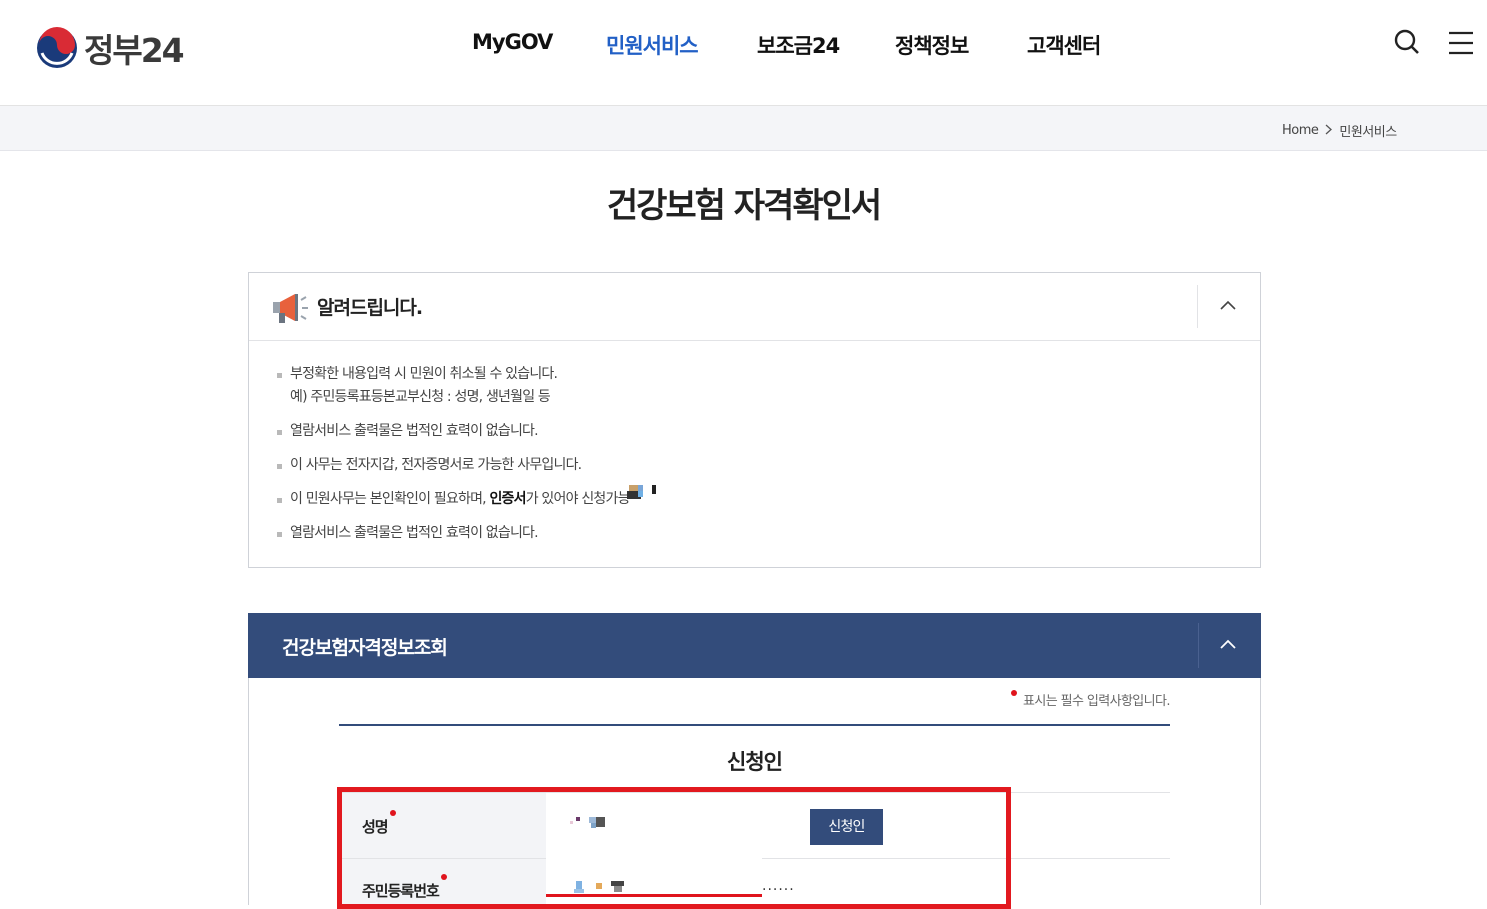 This screenshot has height=909, width=1487. I want to click on name-label: 성명, so click(382, 823).